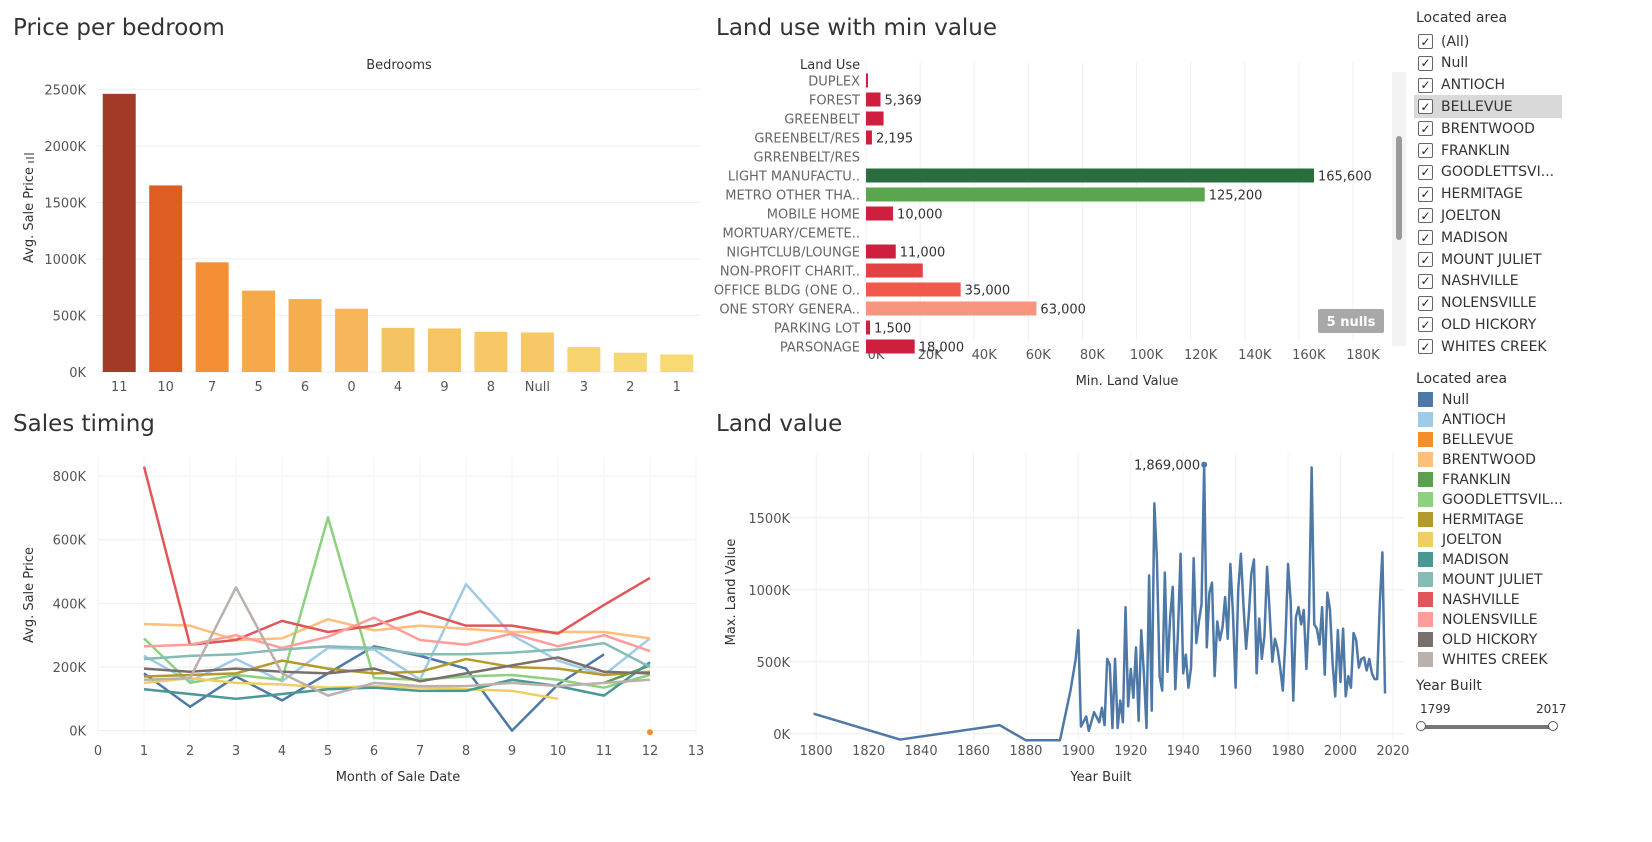  I want to click on legend-item-label: OLD HICKORY, so click(1490, 639).